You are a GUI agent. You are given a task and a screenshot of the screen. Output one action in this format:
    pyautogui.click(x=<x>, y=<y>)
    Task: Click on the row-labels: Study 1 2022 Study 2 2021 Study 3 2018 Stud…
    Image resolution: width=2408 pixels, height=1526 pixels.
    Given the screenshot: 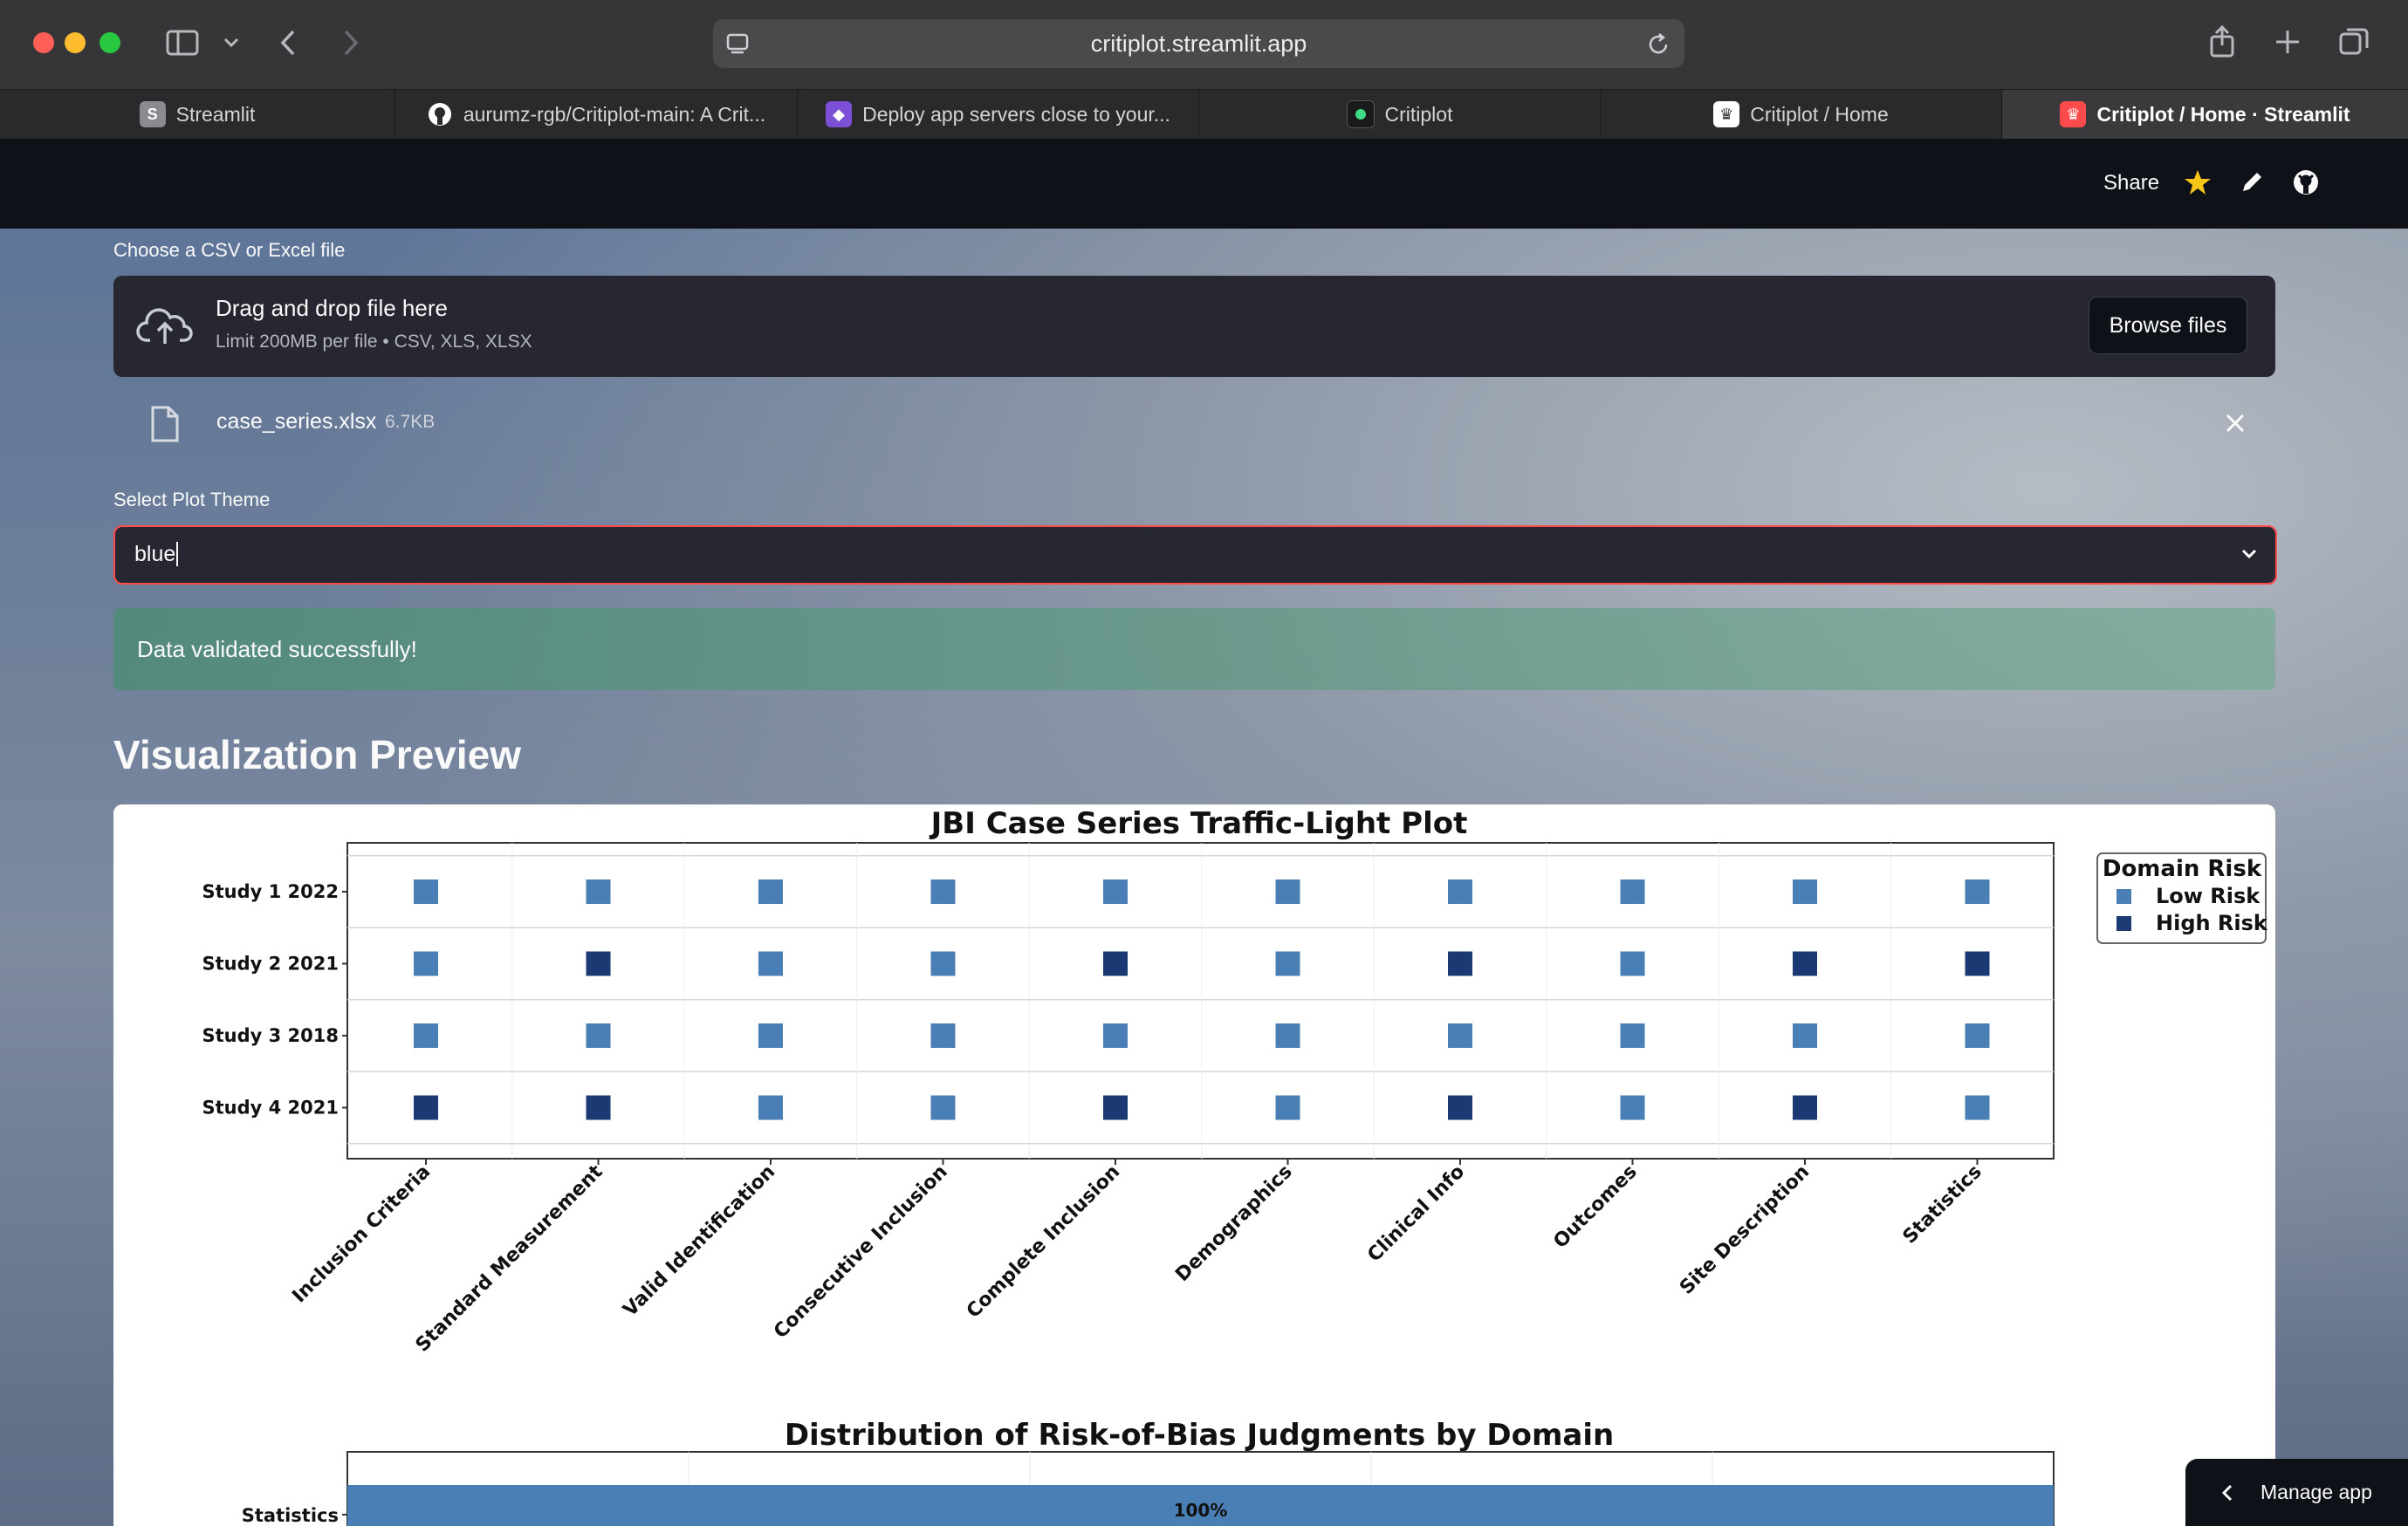 What is the action you would take?
    pyautogui.click(x=274, y=1000)
    